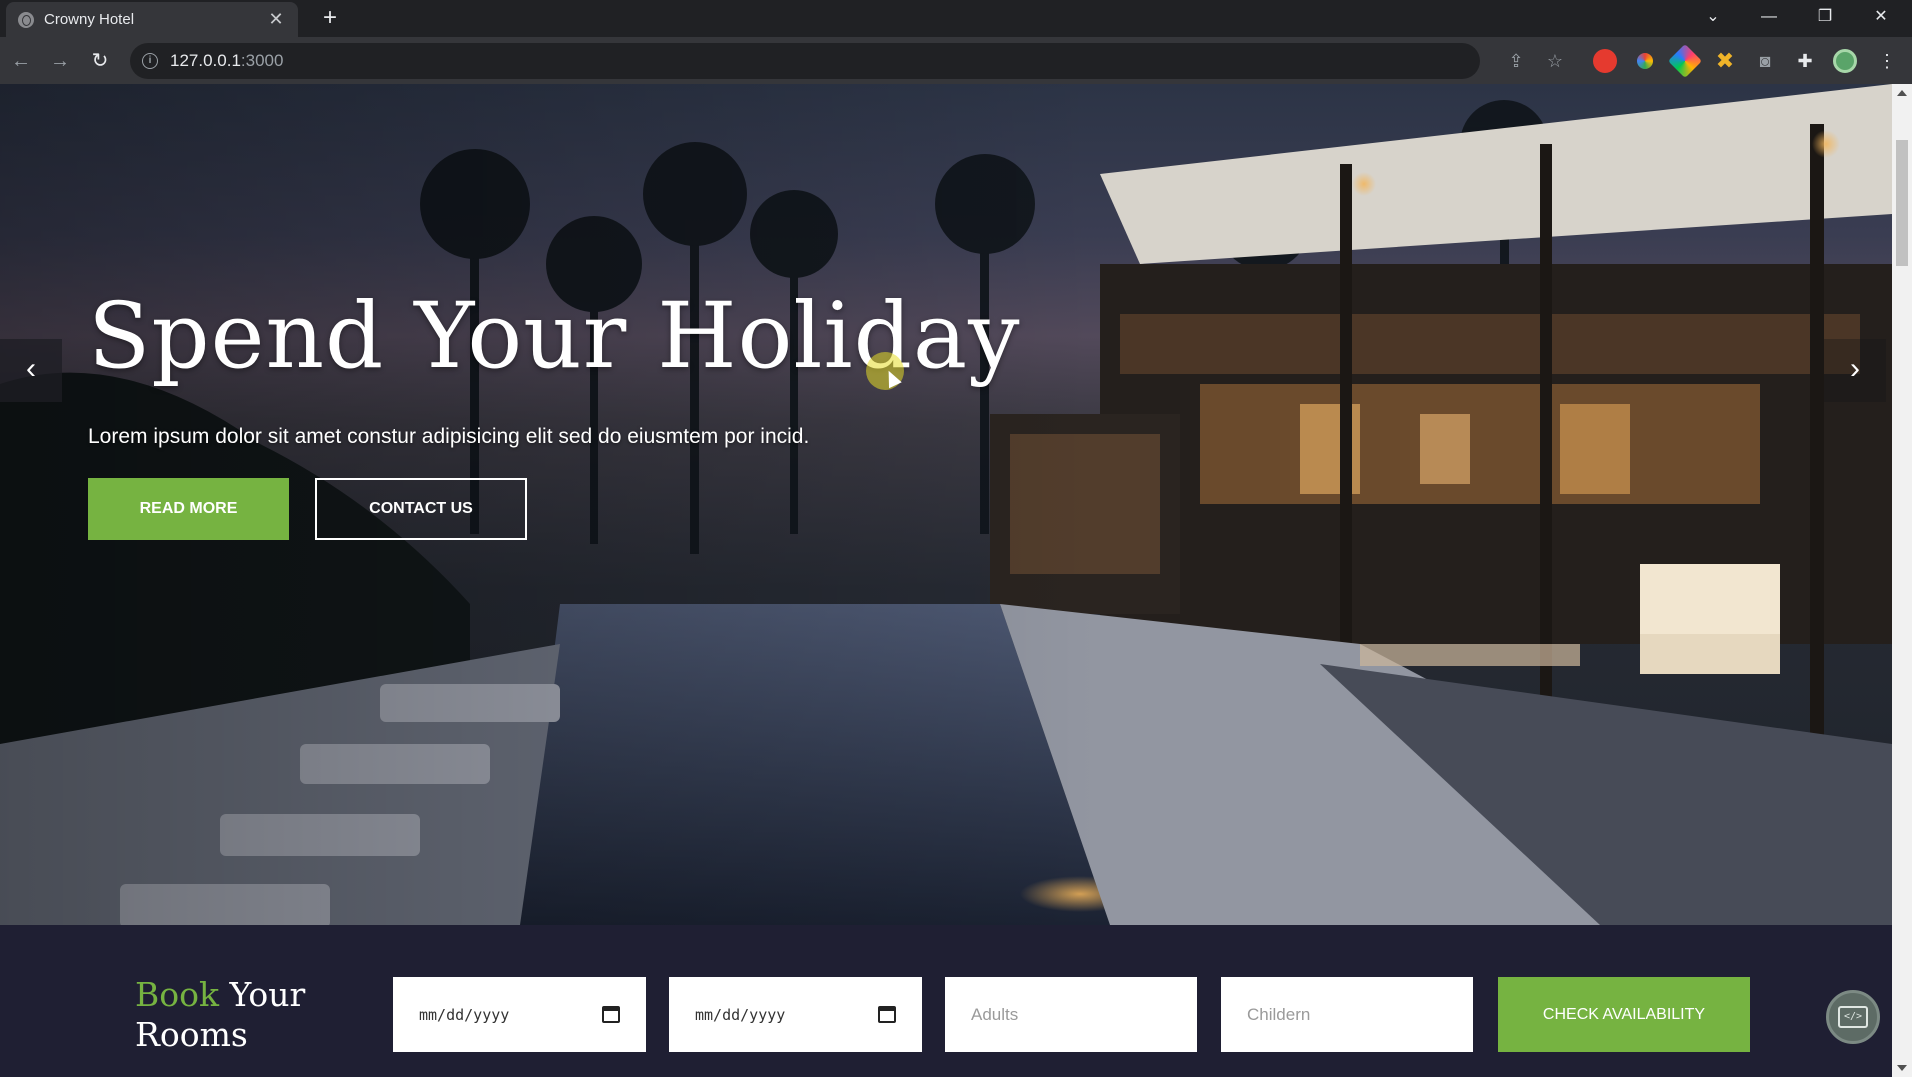 This screenshot has width=1912, height=1077. I want to click on booking-title: Book Your Rooms, so click(235, 1015).